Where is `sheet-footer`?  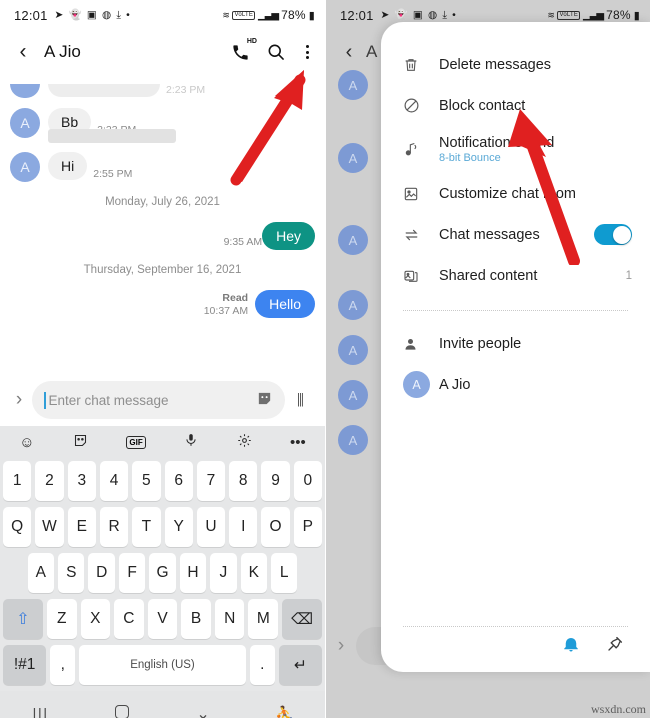
sheet-footer is located at coordinates (515, 653).